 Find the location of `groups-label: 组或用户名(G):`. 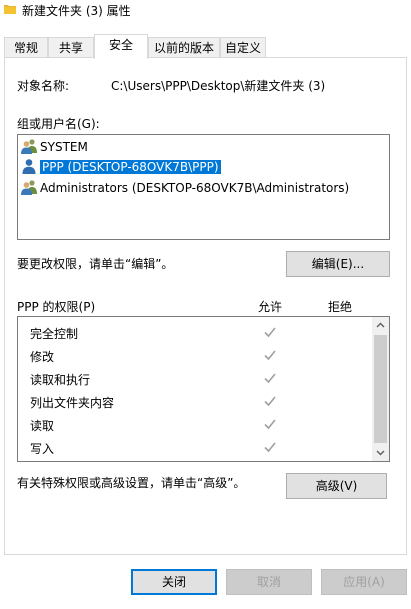

groups-label: 组或用户名(G): is located at coordinates (58, 124).